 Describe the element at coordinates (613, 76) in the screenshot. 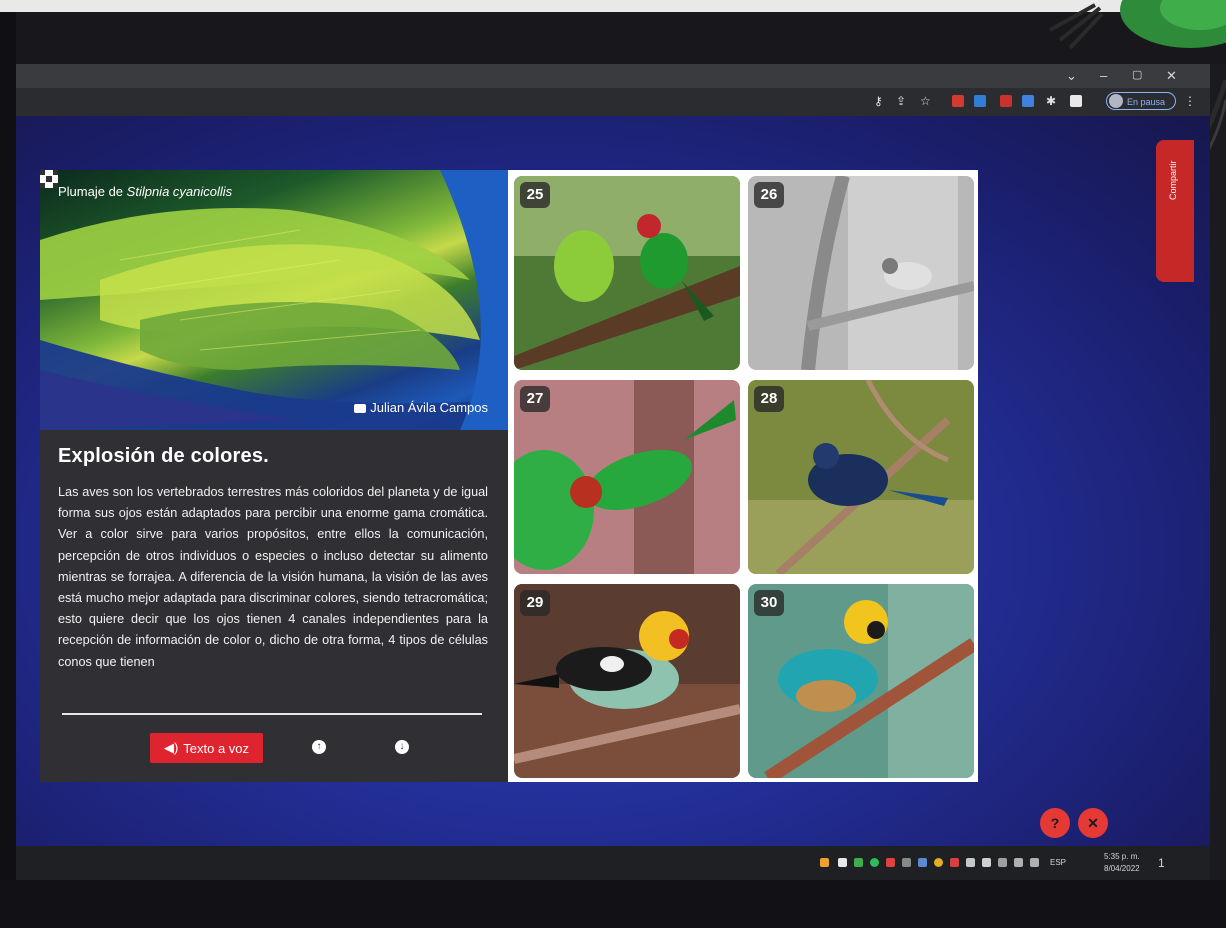

I see `browser-titlebar: ⌄ – ▢ ✕` at that location.